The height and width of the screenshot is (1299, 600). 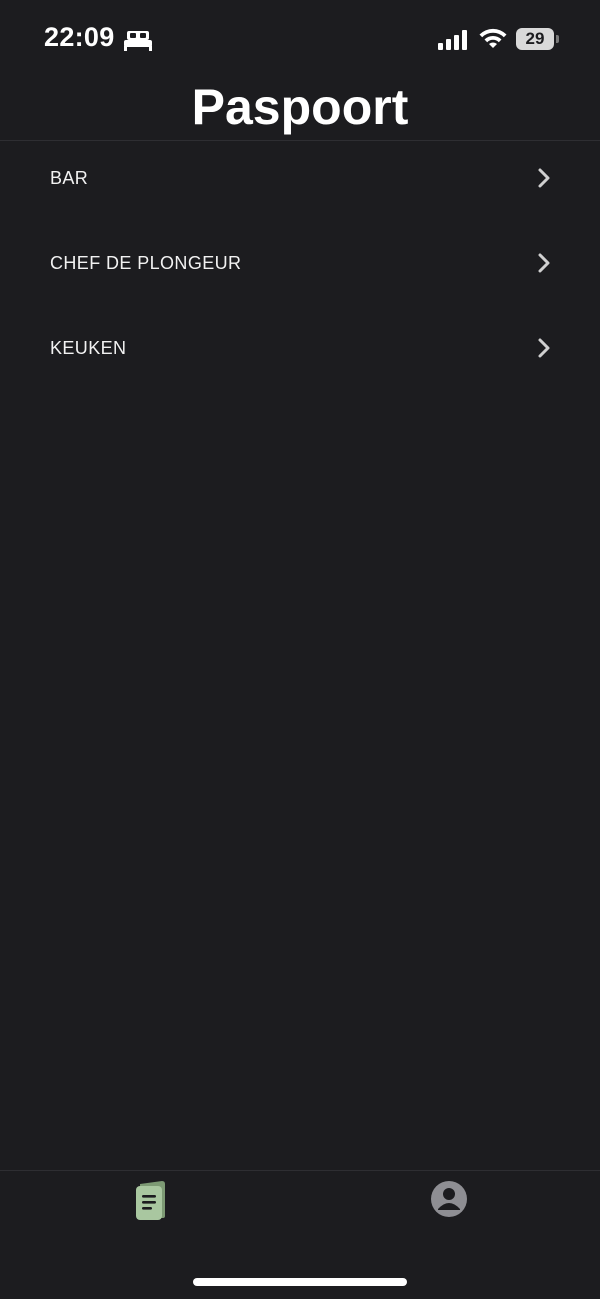 What do you see at coordinates (300, 107) in the screenshot?
I see `page-title: Paspoort` at bounding box center [300, 107].